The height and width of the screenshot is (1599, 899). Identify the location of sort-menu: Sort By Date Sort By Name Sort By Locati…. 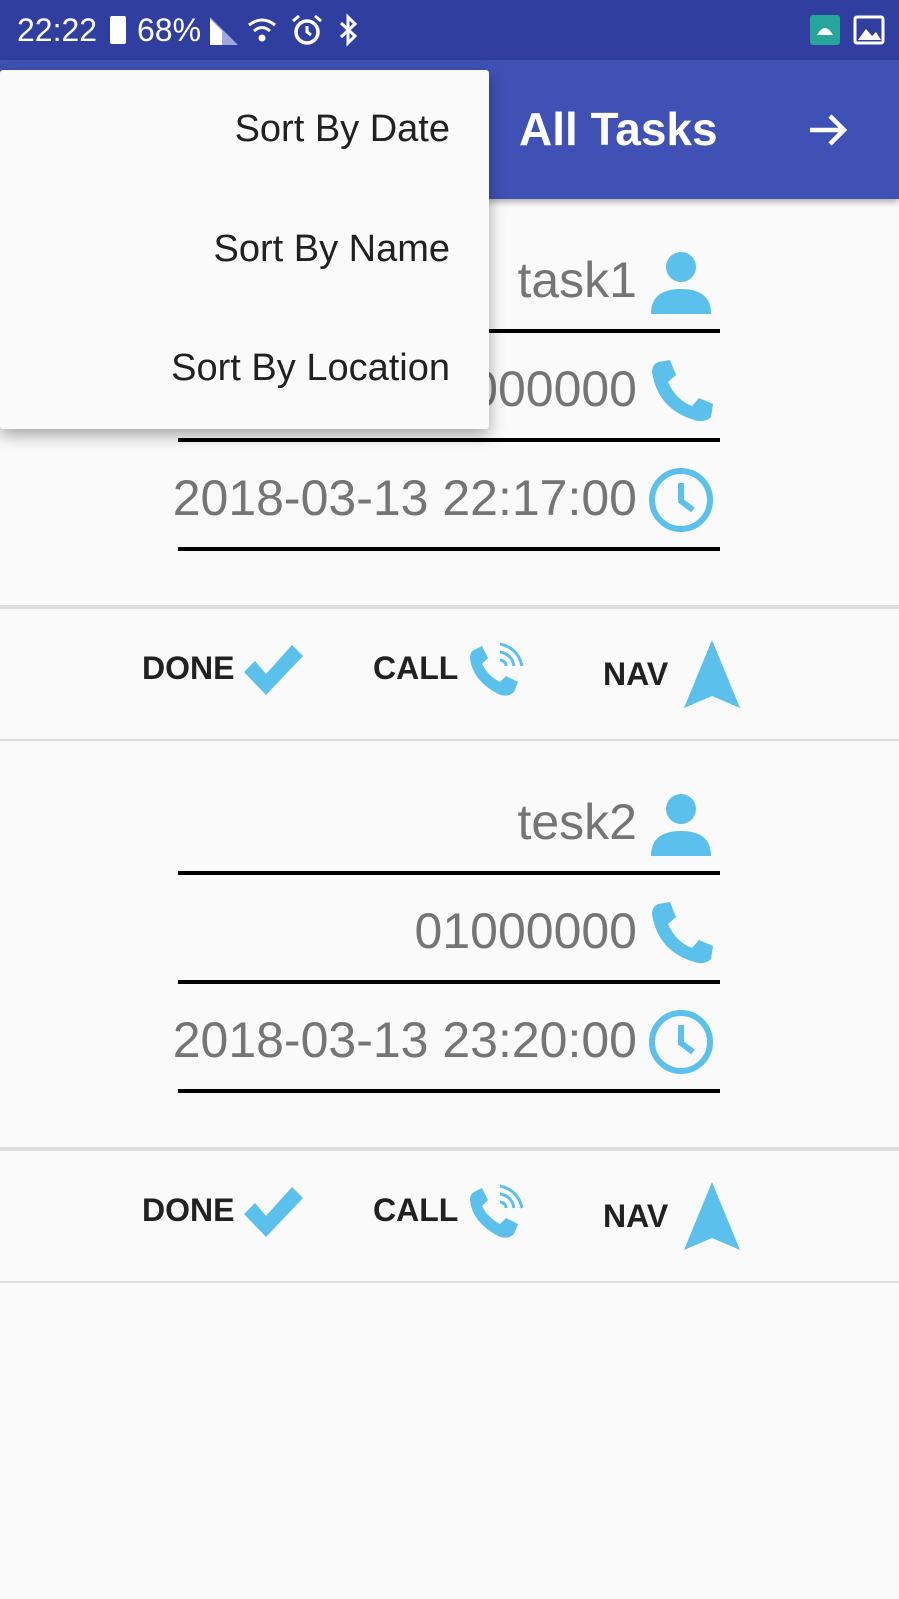
(244, 249).